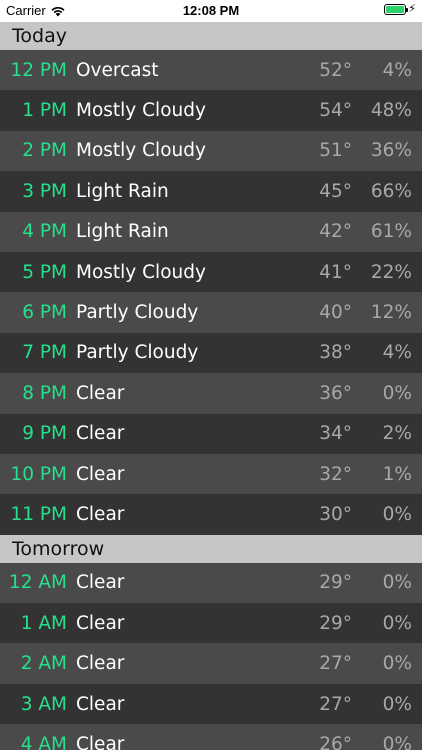  I want to click on temperature-value: 54°, so click(335, 111).